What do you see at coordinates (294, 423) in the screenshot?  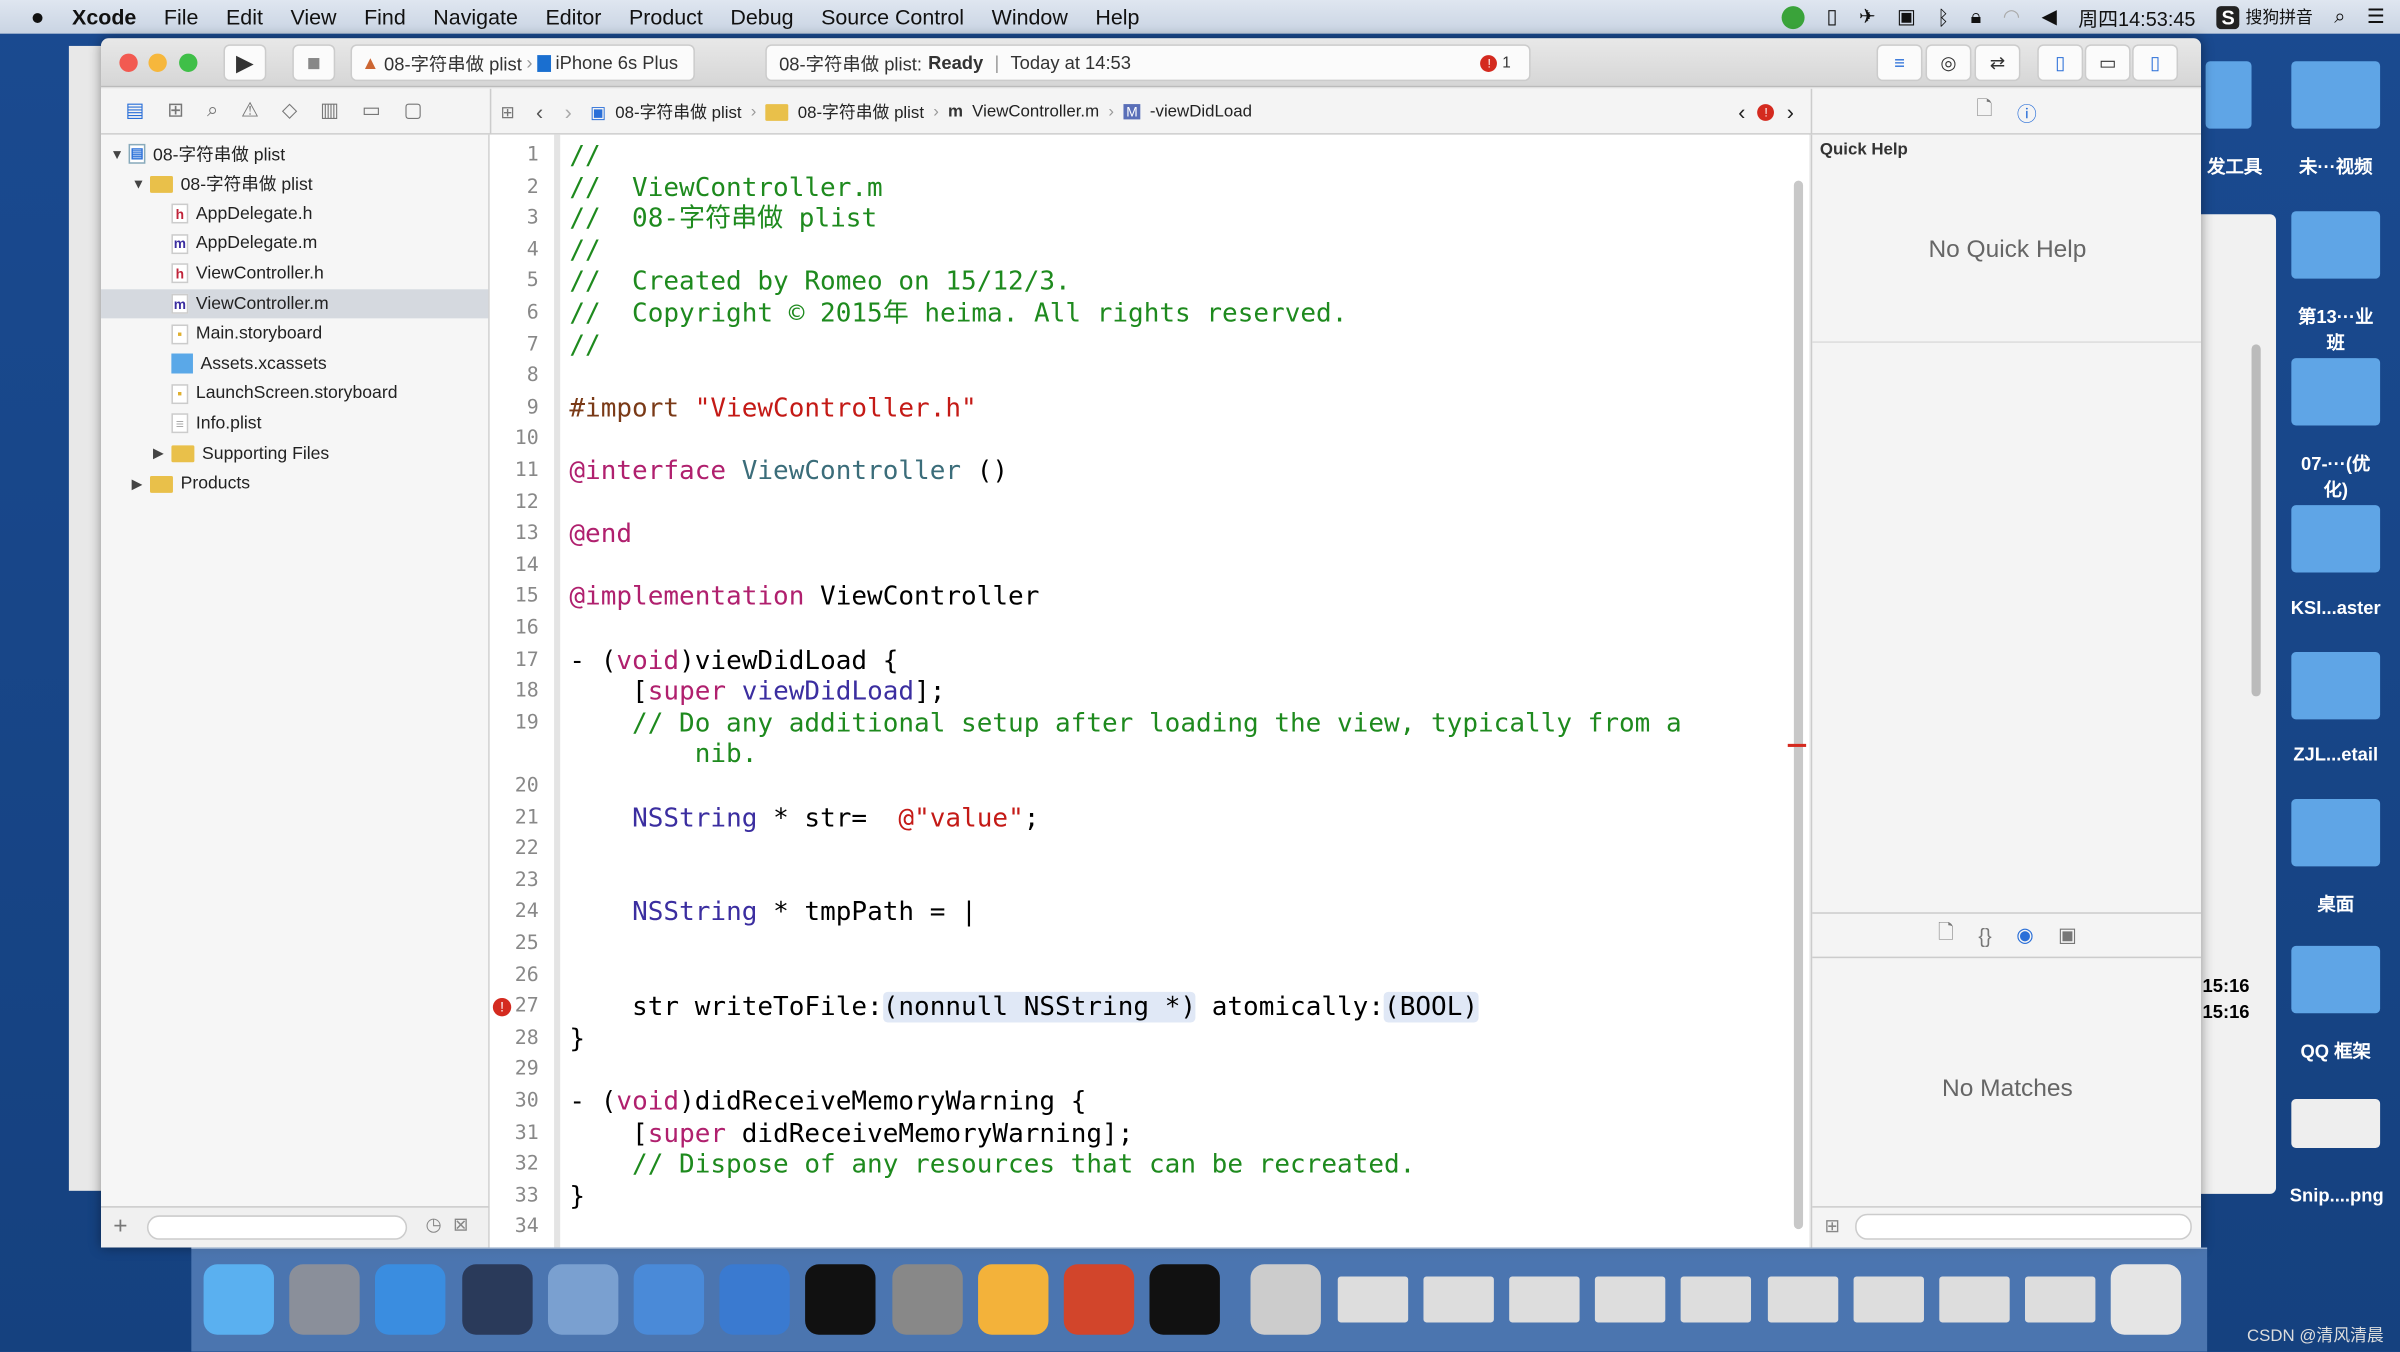 I see `navigator-item: ≡ Info.plist` at bounding box center [294, 423].